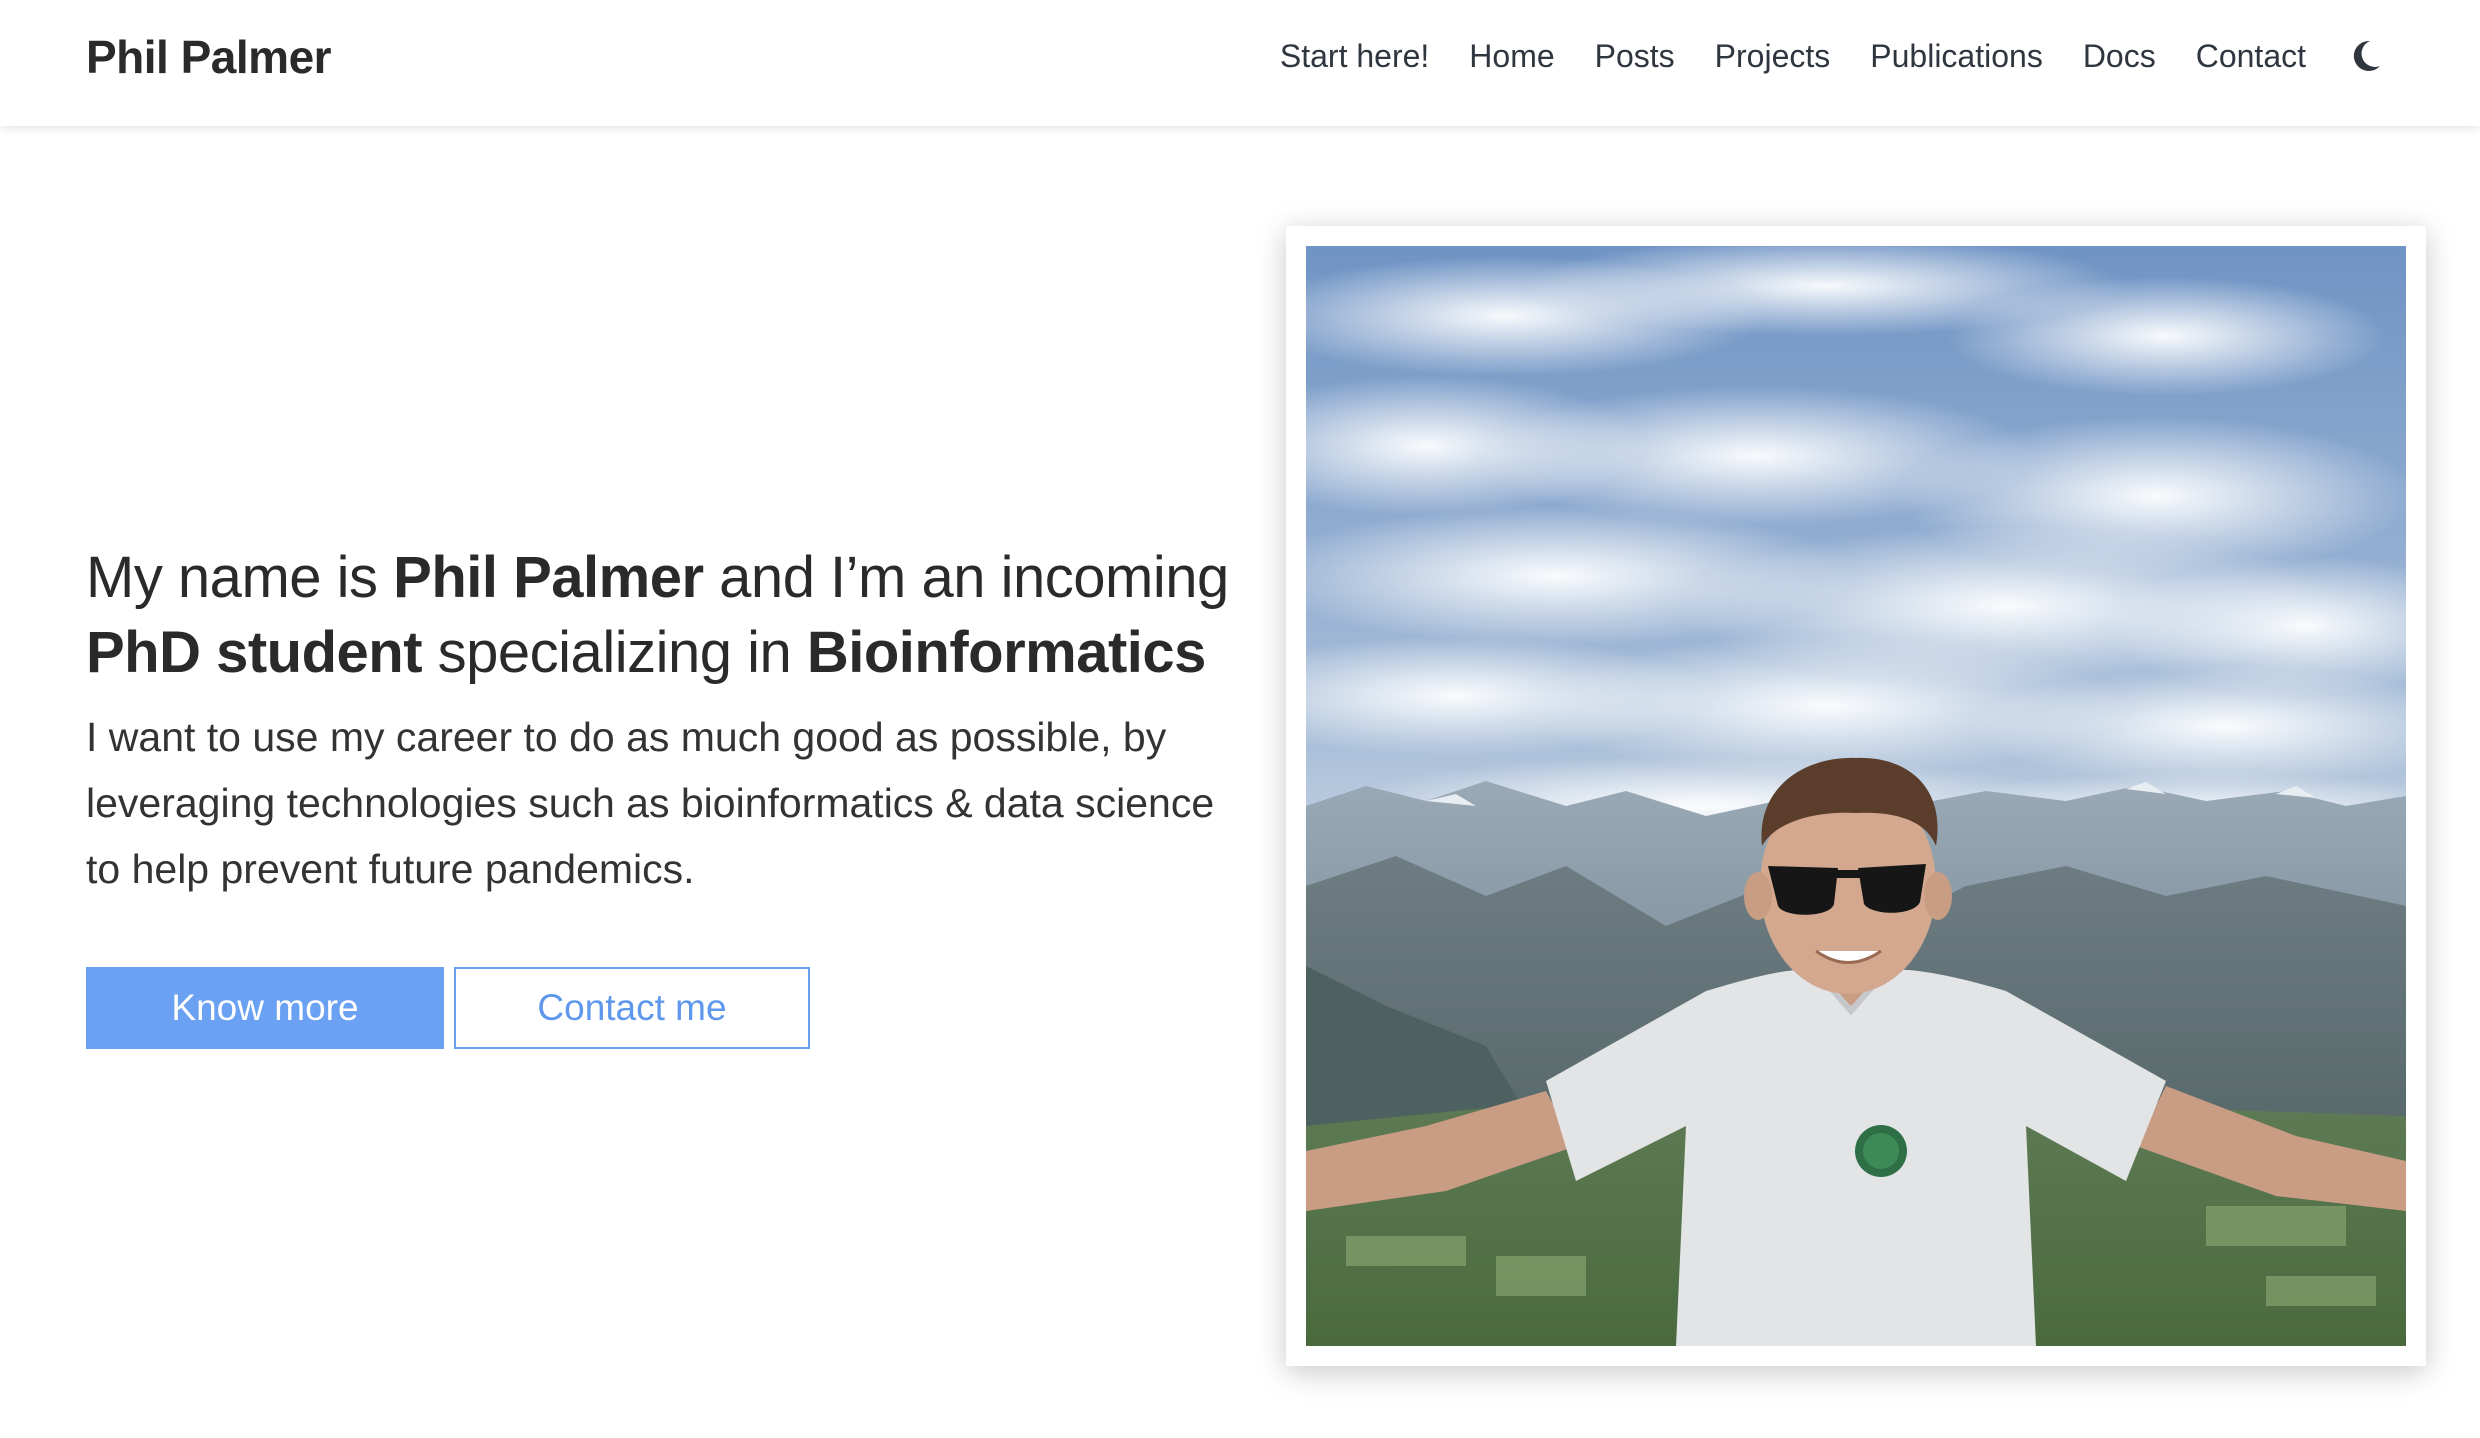 This screenshot has width=2480, height=1438. Describe the element at coordinates (1511, 56) in the screenshot. I see `nav-home: Home` at that location.